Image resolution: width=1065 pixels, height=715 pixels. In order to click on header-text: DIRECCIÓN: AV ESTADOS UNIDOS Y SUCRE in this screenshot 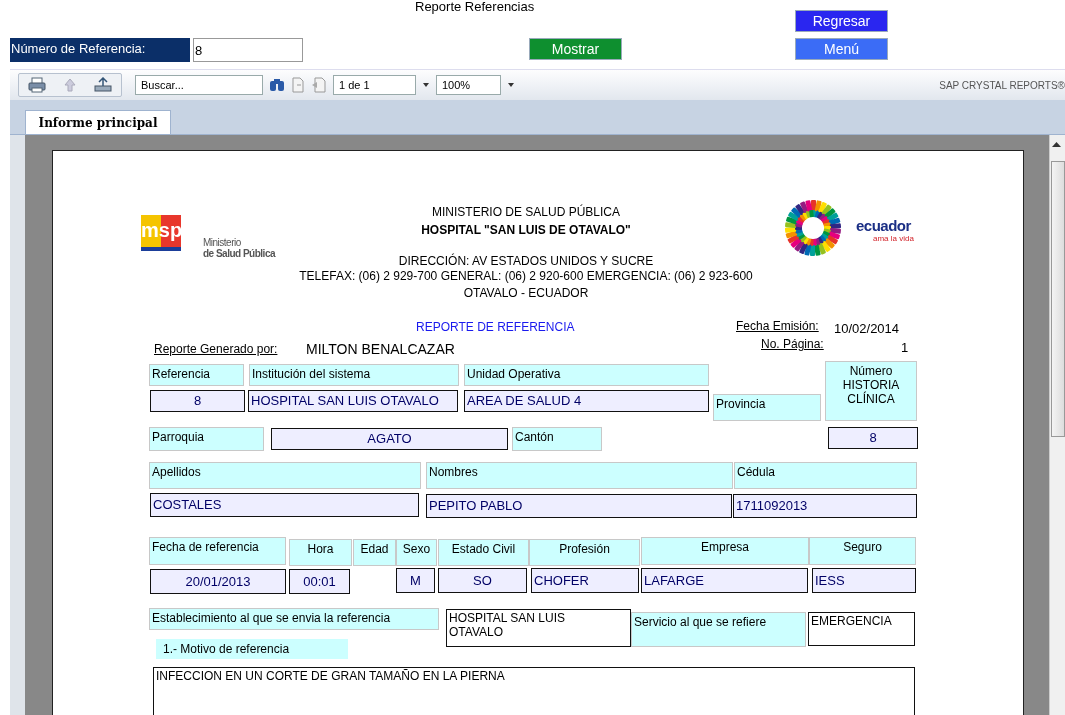, I will do `click(526, 261)`.